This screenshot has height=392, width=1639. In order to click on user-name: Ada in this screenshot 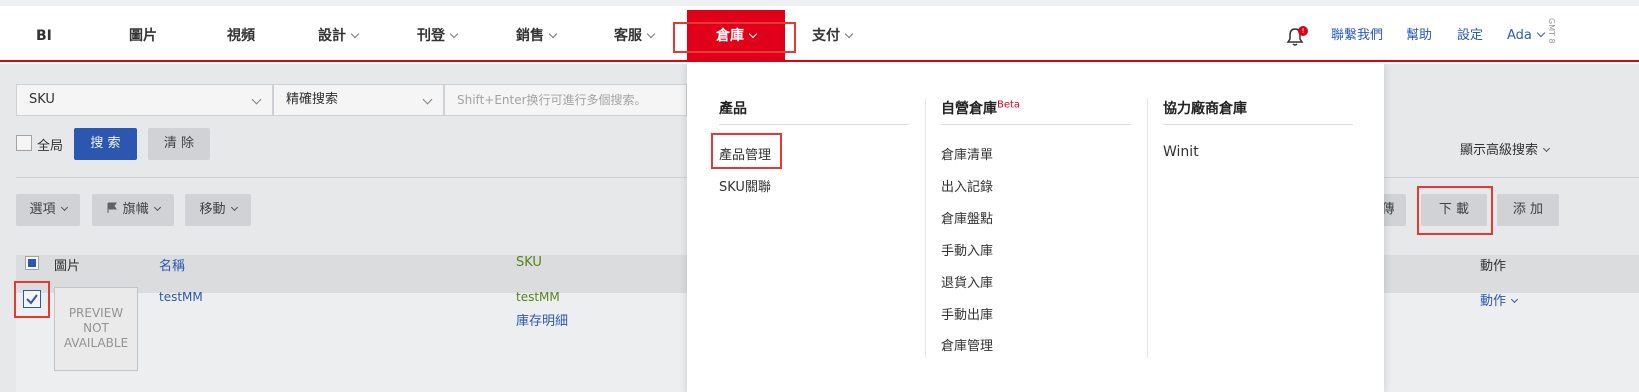, I will do `click(1519, 35)`.